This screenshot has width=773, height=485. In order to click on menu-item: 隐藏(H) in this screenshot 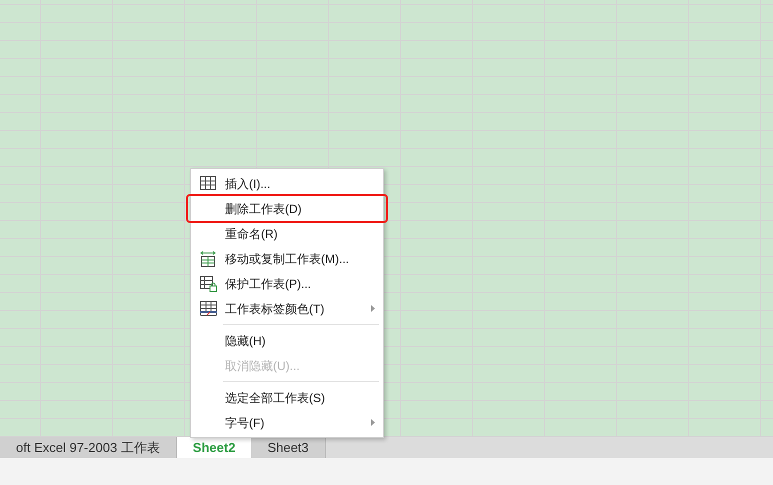, I will do `click(287, 340)`.